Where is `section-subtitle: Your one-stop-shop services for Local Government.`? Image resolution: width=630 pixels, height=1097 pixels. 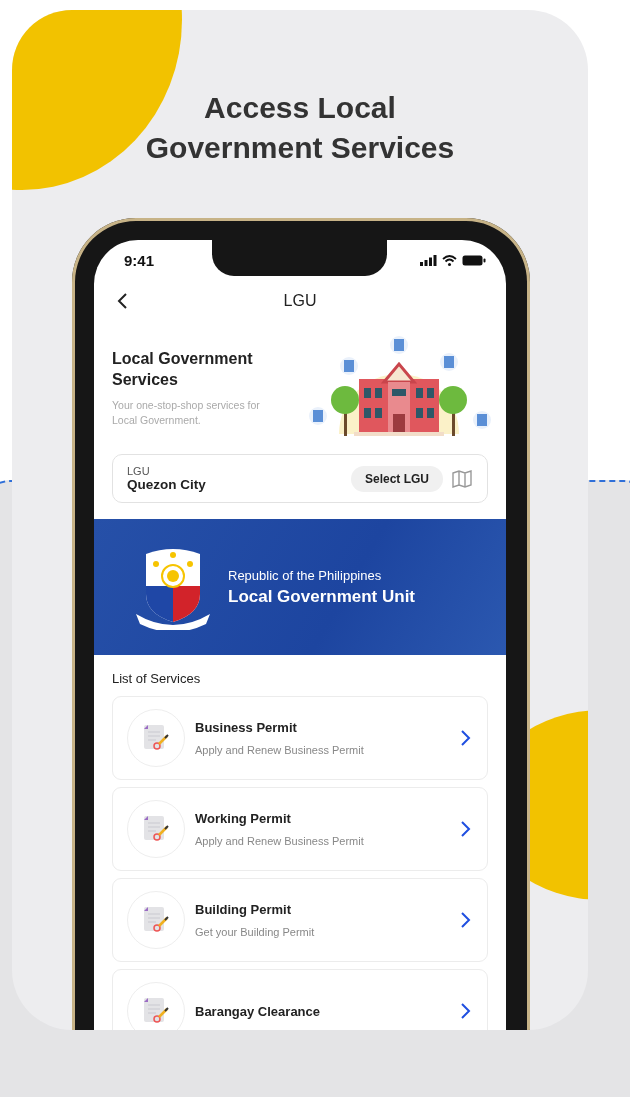
section-subtitle: Your one-stop-shop services for Local Government. is located at coordinates (186, 413).